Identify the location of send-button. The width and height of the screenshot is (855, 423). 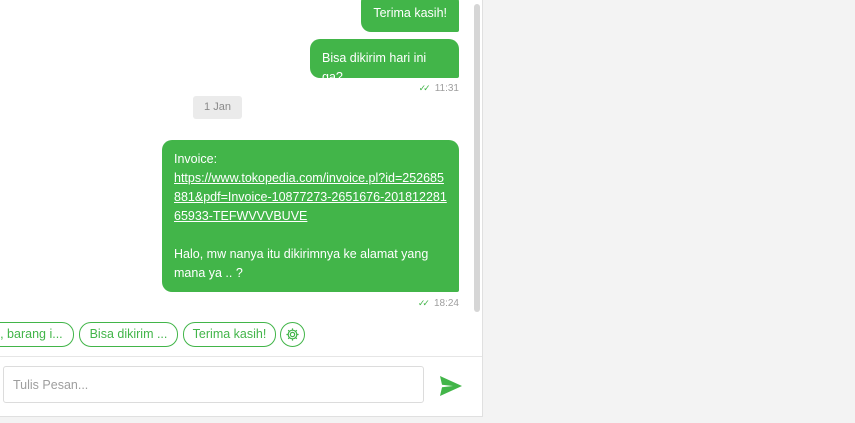
(451, 386).